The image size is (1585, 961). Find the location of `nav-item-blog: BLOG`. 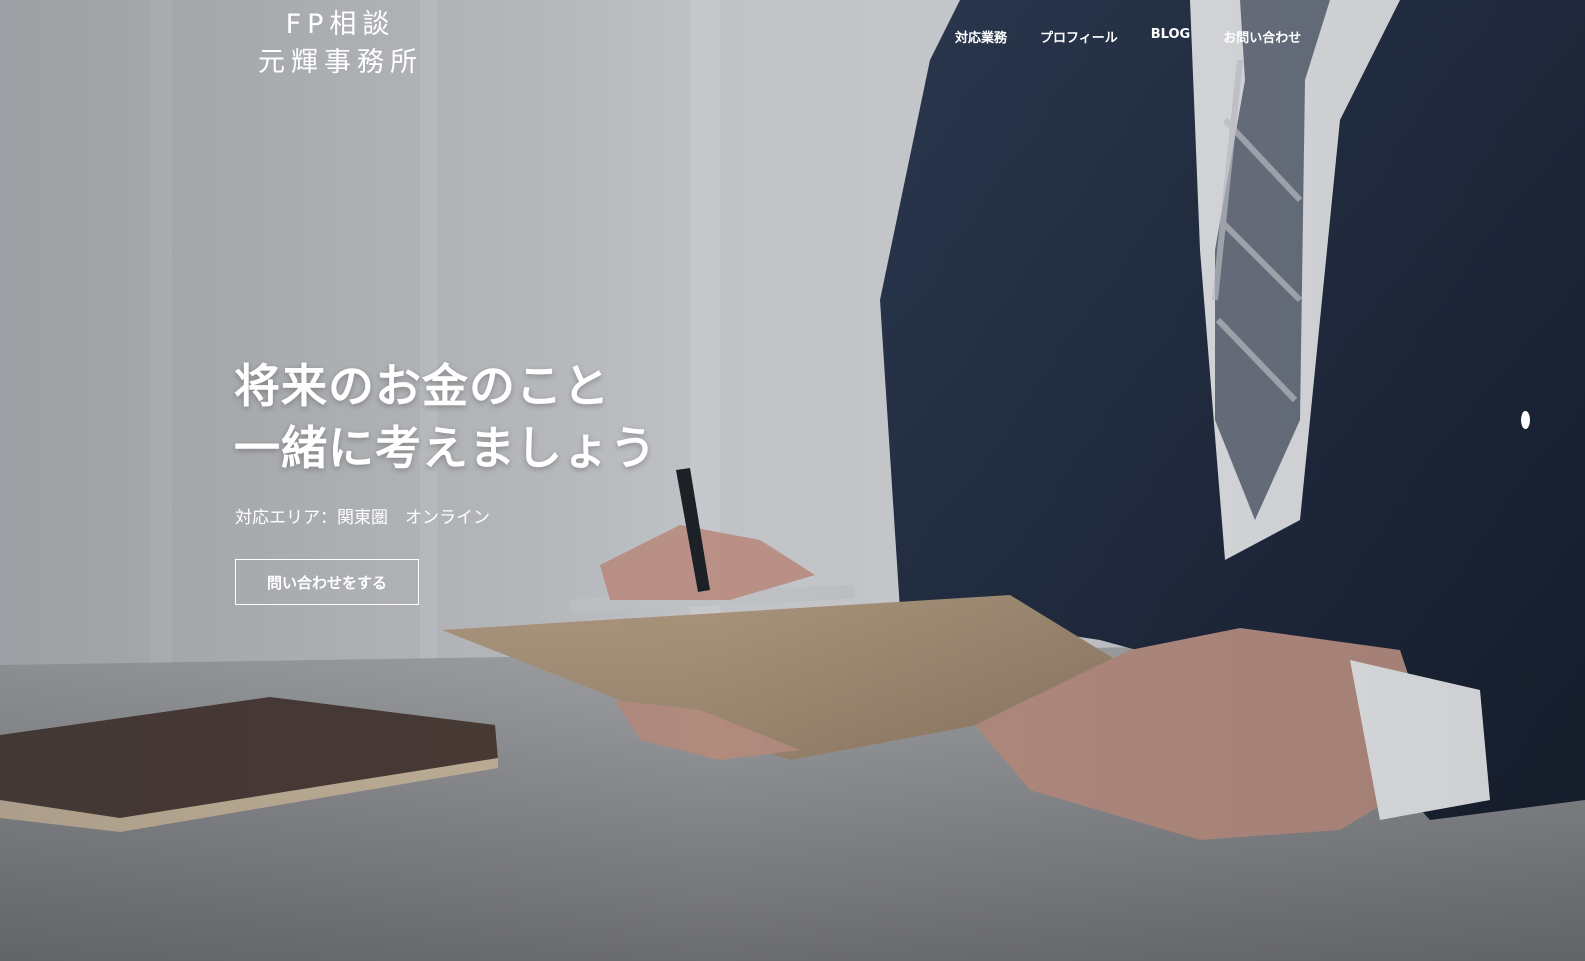

nav-item-blog: BLOG is located at coordinates (1170, 36).